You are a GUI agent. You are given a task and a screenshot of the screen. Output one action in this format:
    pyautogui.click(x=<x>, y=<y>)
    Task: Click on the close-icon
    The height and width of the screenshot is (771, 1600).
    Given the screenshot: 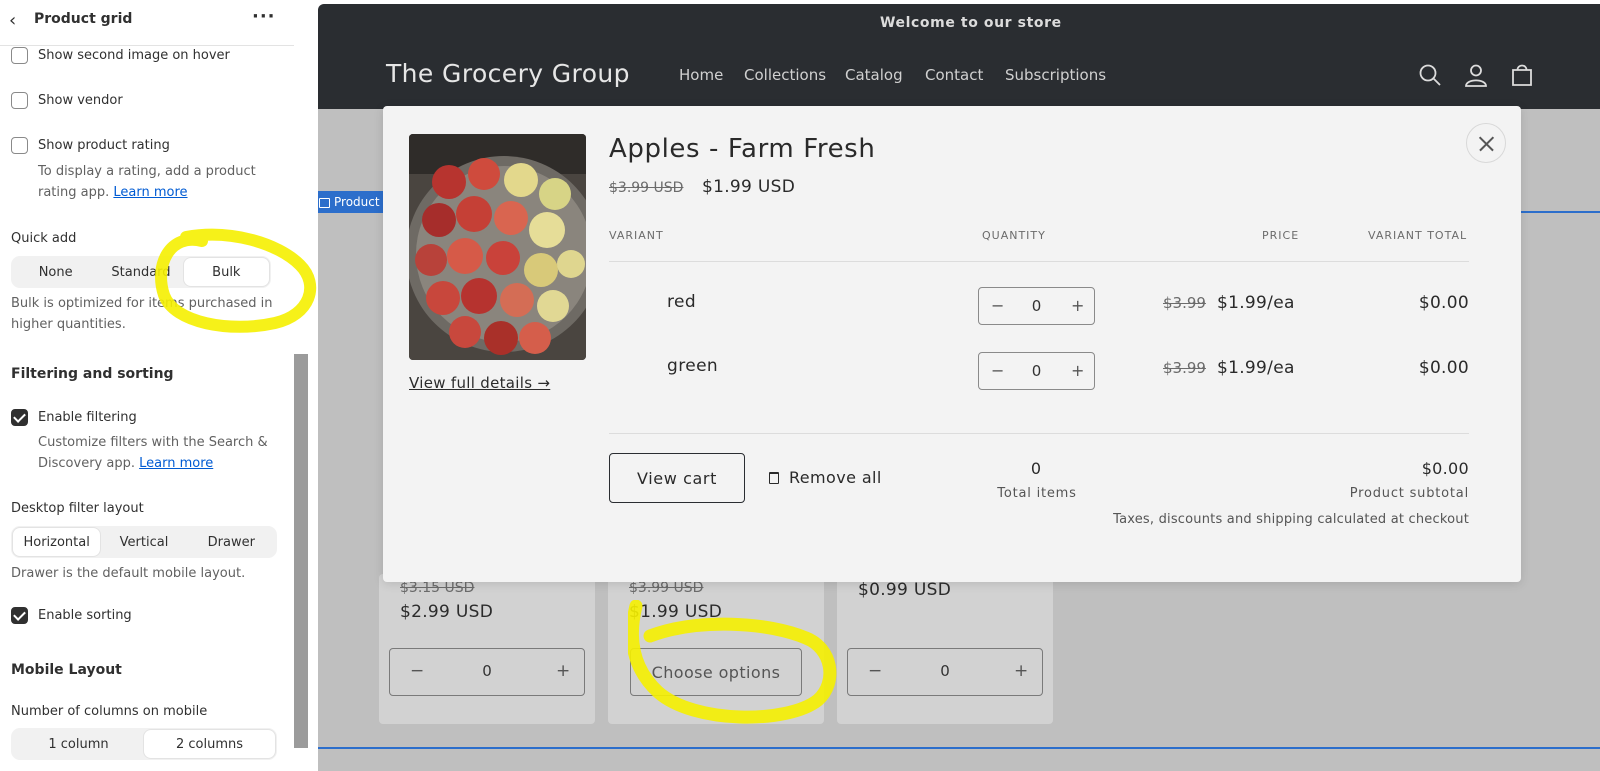 What is the action you would take?
    pyautogui.click(x=1486, y=143)
    